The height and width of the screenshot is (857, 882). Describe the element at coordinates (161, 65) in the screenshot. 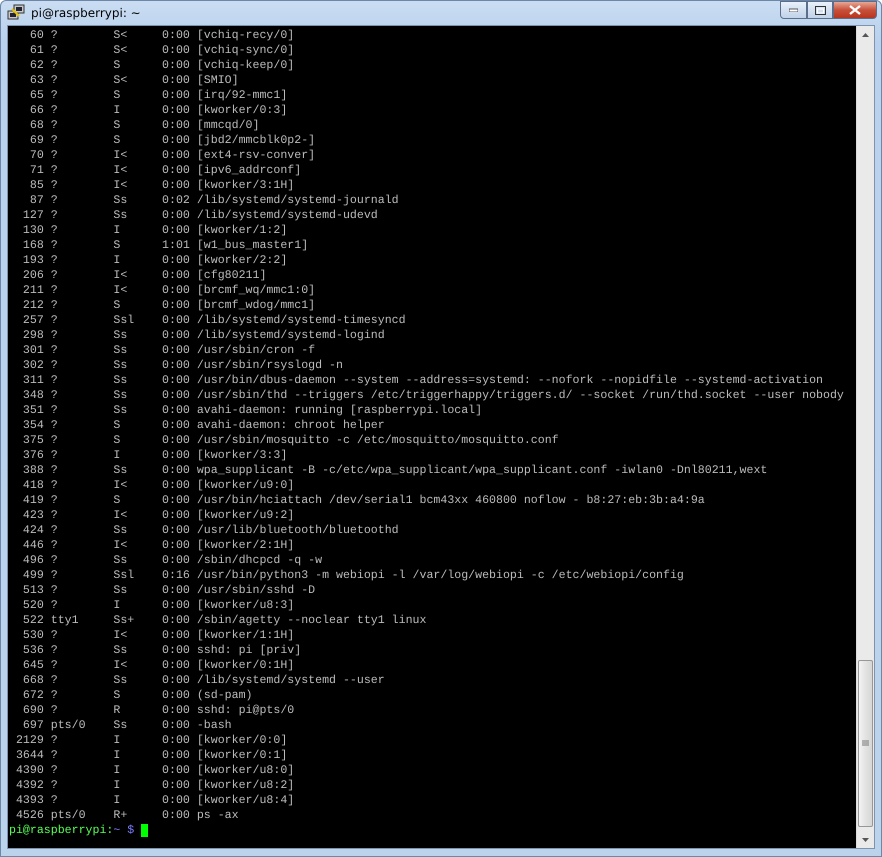

I see `terminal-line: 62 ? S 0:00 [vchiq-keep/0]` at that location.